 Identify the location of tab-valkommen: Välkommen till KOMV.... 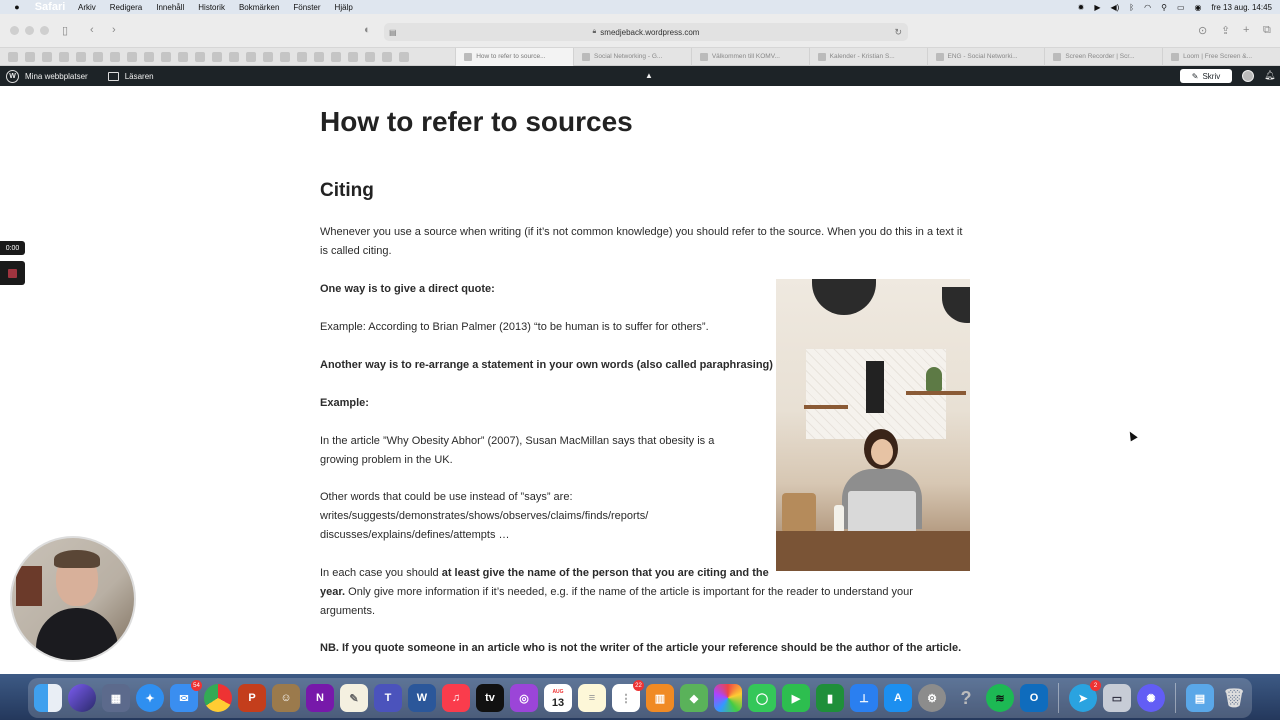
(749, 56).